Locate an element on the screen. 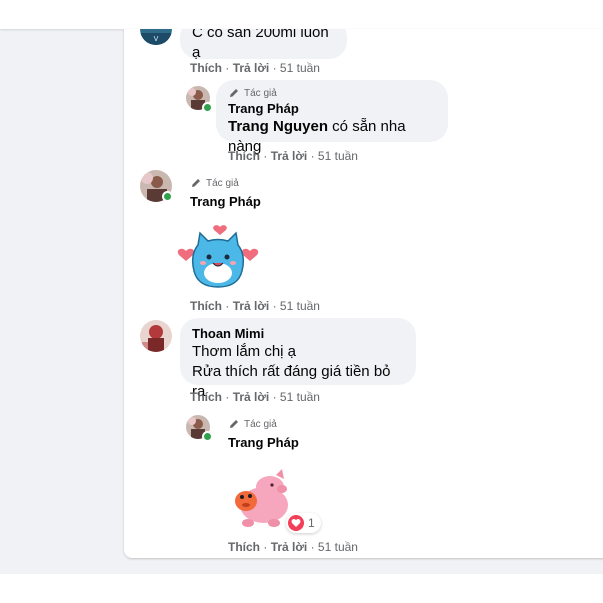 The height and width of the screenshot is (603, 603). comment-bubble: C có sẵn 200ml luôn ạ is located at coordinates (263, 45).